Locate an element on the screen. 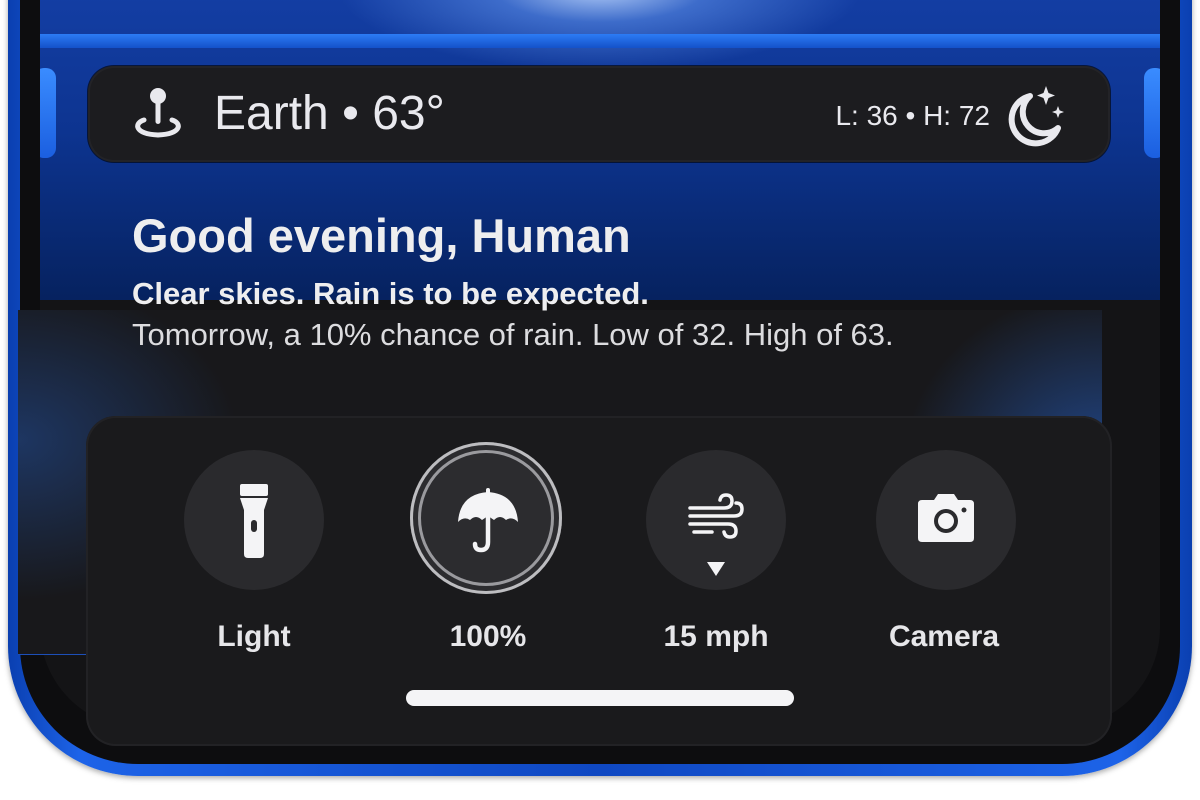 The image size is (1200, 800). wind-icon is located at coordinates (716, 534).